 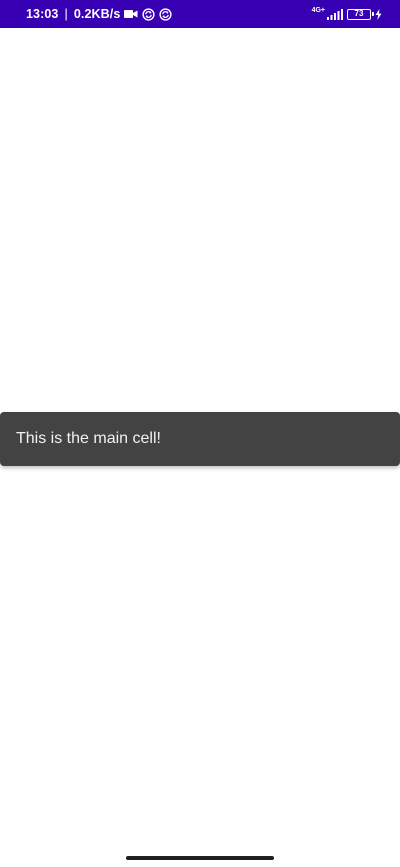 What do you see at coordinates (42, 14) in the screenshot?
I see `status-time: 13:03` at bounding box center [42, 14].